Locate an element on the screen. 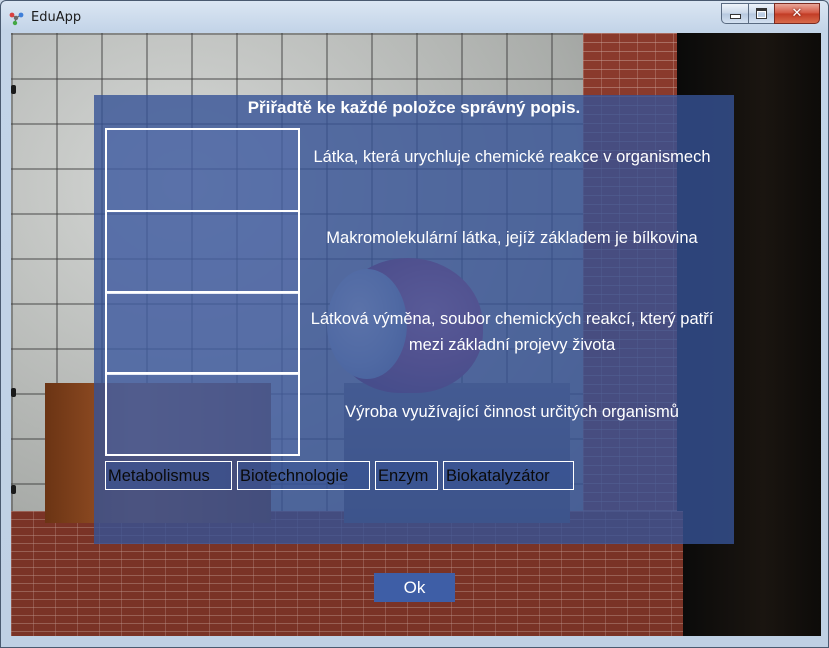 Image resolution: width=829 pixels, height=648 pixels. ok-button: Ok is located at coordinates (414, 587).